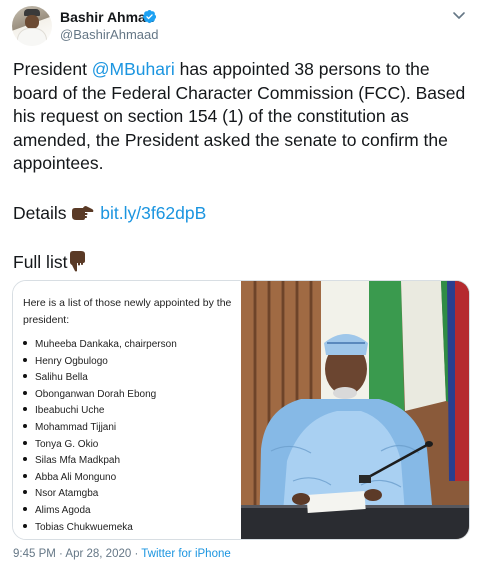 Image resolution: width=484 pixels, height=565 pixels. Describe the element at coordinates (96, 394) in the screenshot. I see `appointee-name: Obonganwan Dorah Ebong` at that location.